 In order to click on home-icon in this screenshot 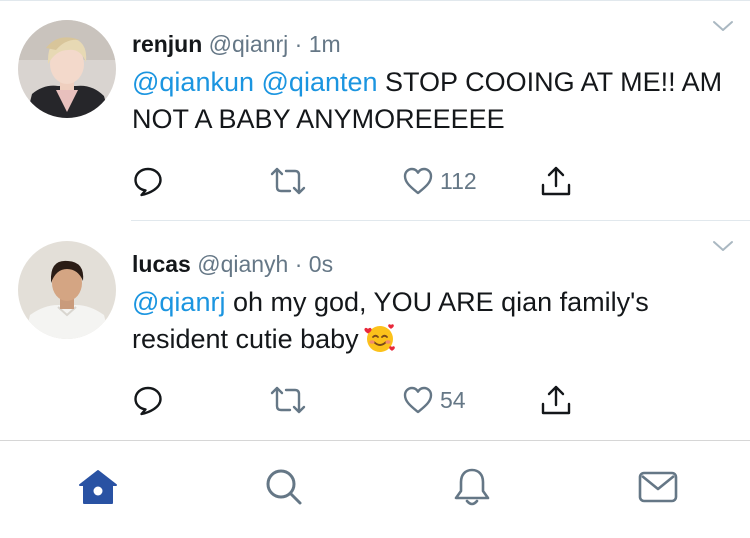, I will do `click(98, 487)`.